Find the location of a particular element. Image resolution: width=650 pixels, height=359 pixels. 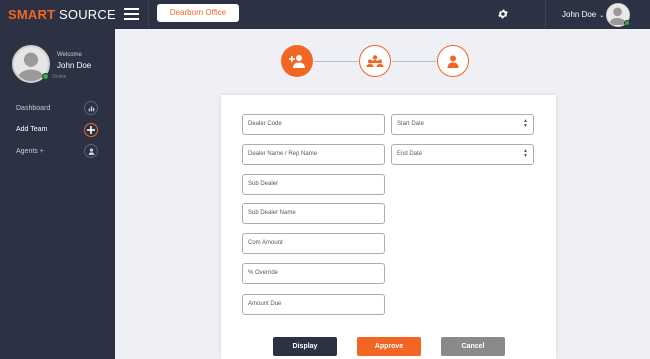

sidebar-item-agents: Agents + is located at coordinates (30, 151).